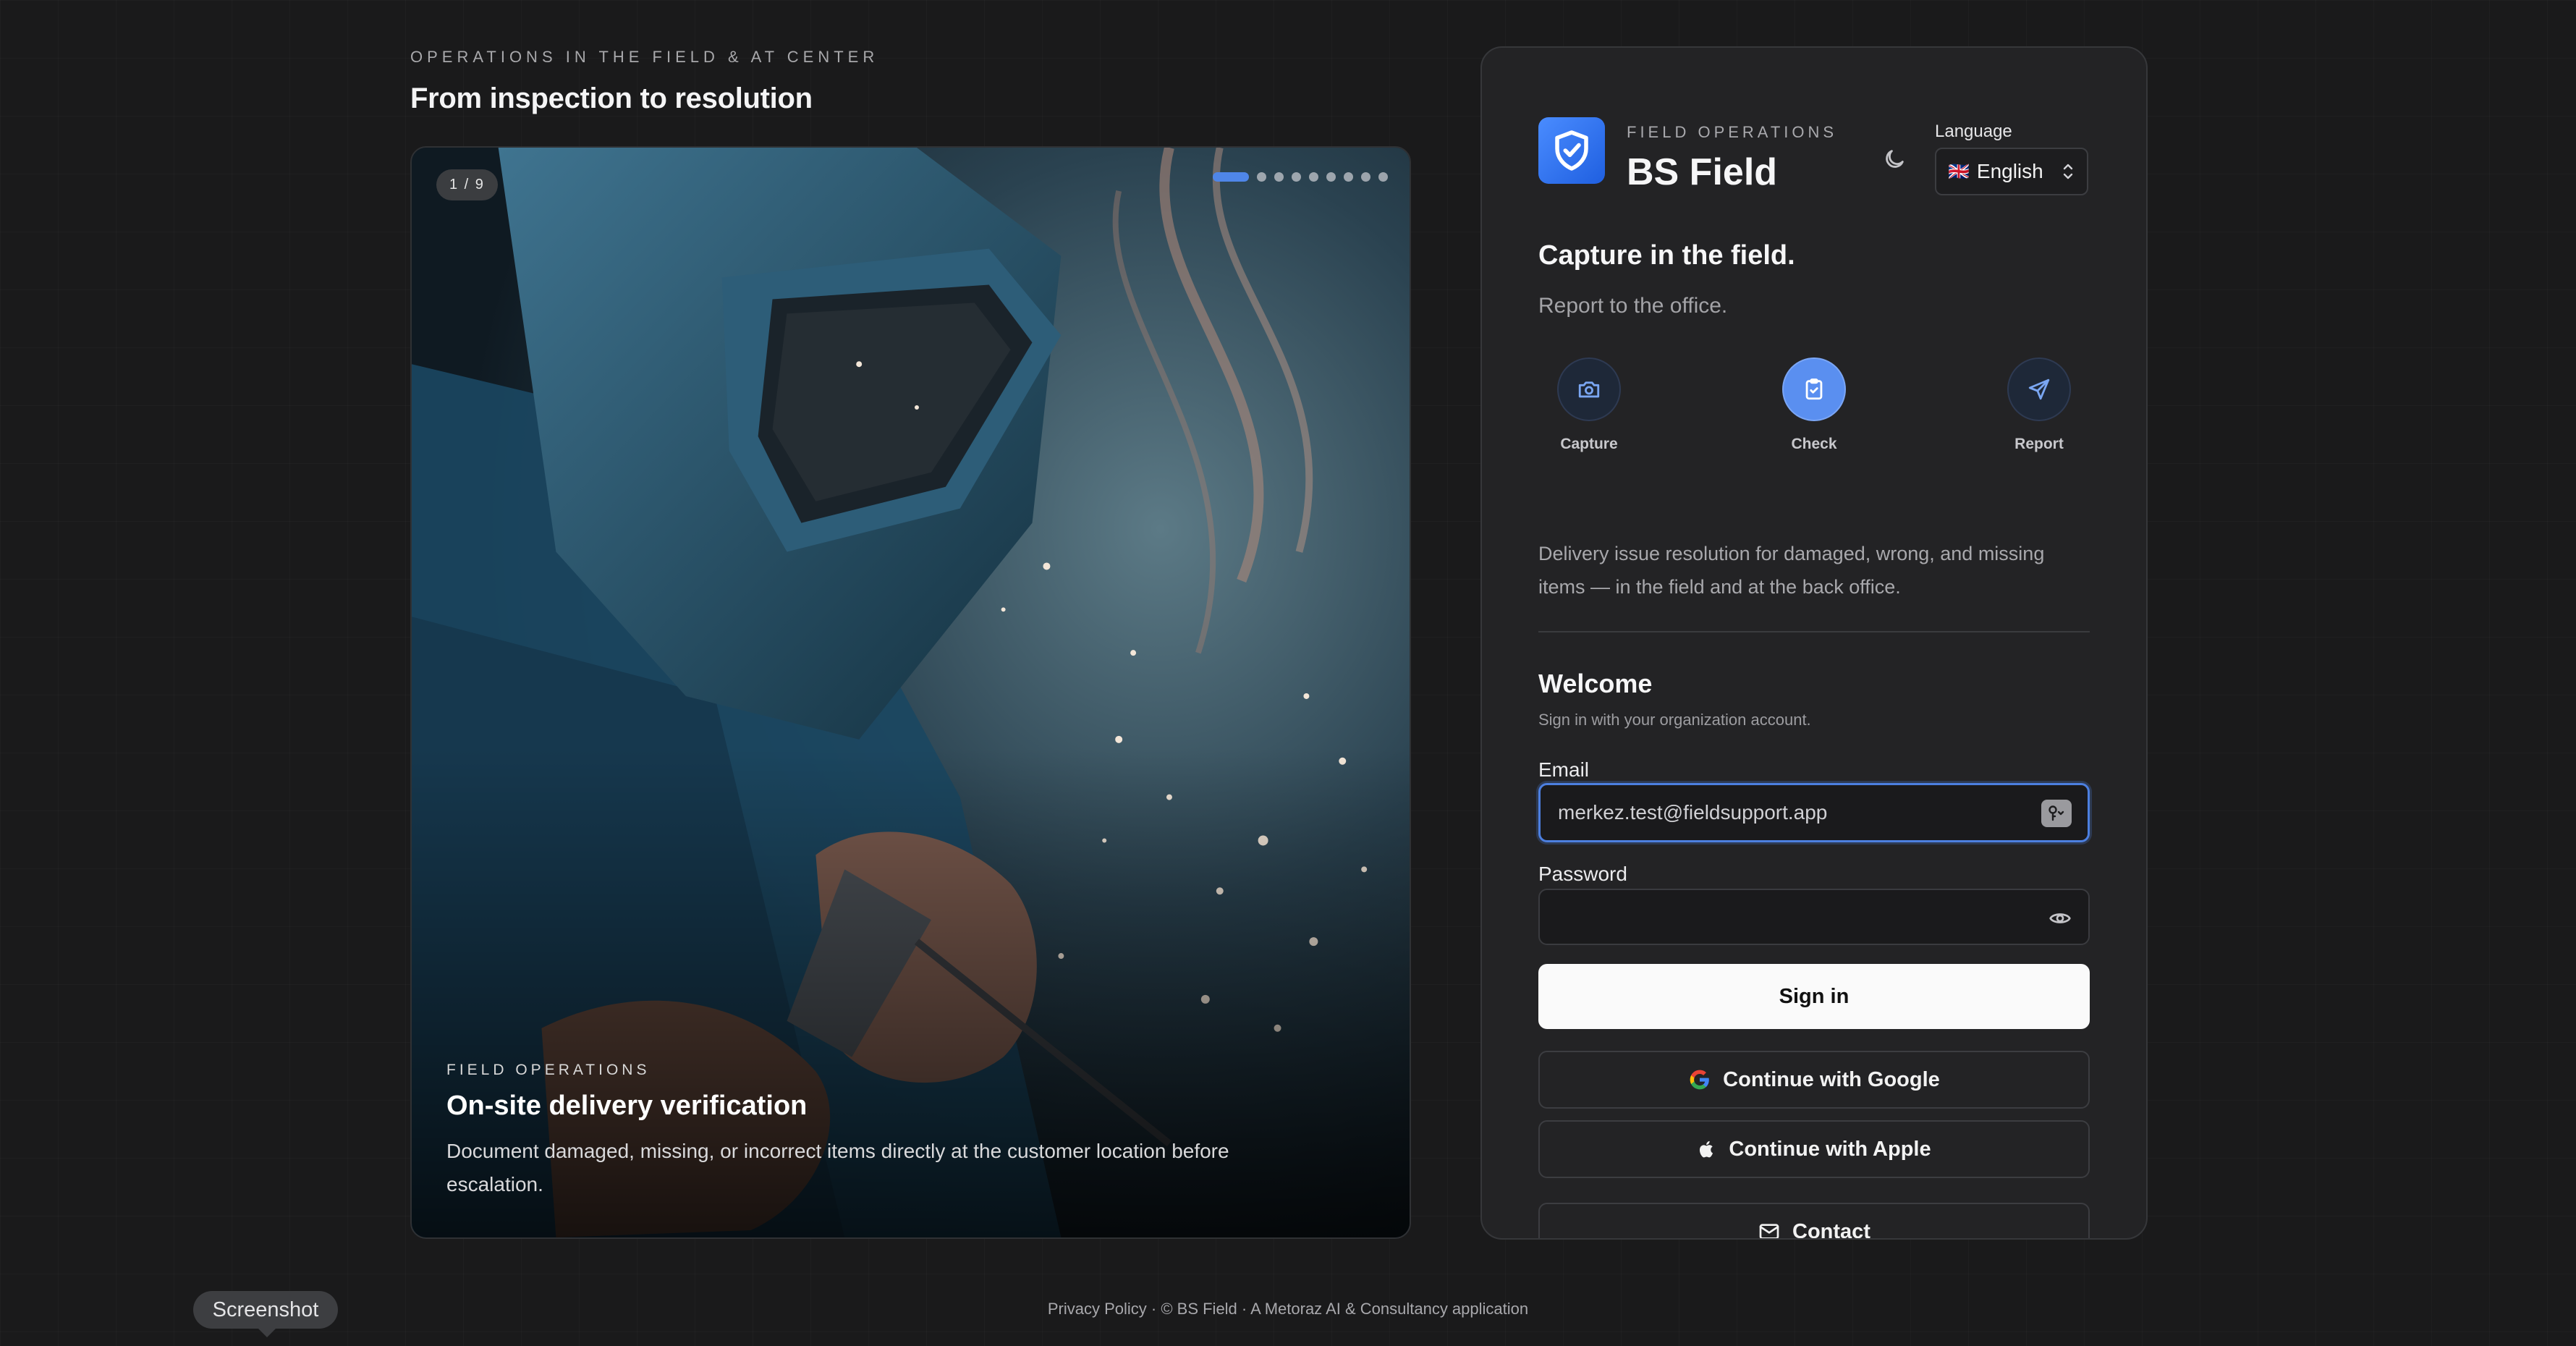 This screenshot has height=1346, width=2576. What do you see at coordinates (644, 57) in the screenshot?
I see `hero-eyebrow: OPERATIONS IN THE FIELD & AT CENTER` at bounding box center [644, 57].